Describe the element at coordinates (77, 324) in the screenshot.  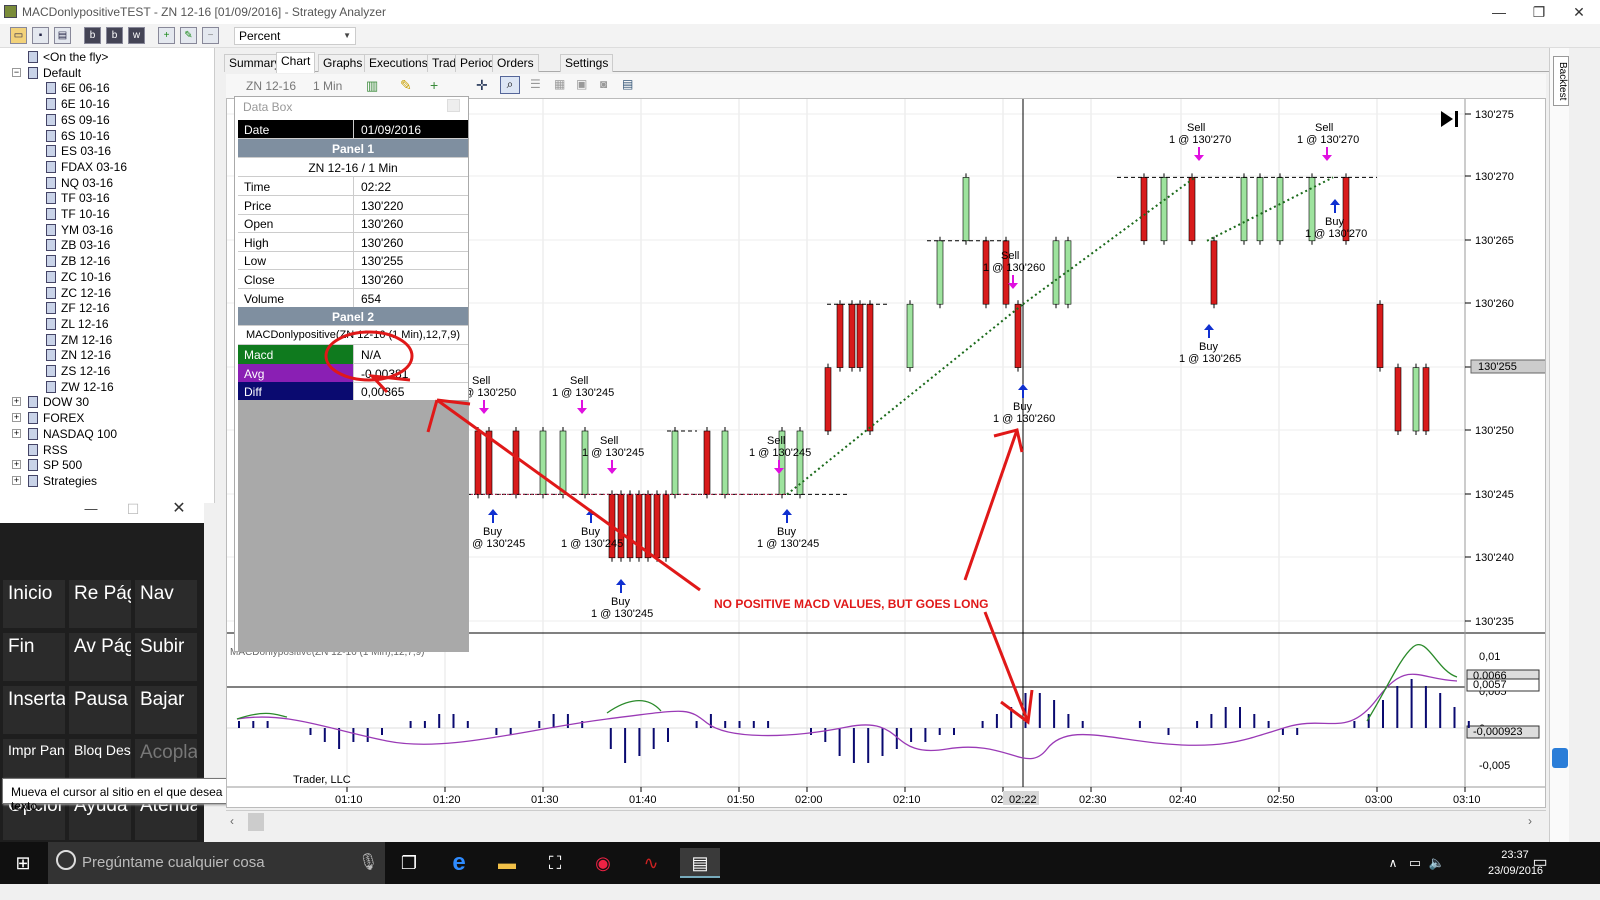
I see `tree-item: ZL 12-16` at that location.